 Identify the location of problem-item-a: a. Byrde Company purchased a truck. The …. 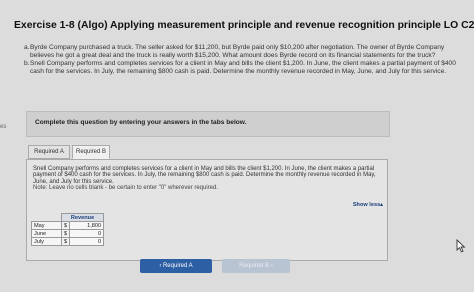
(244, 52).